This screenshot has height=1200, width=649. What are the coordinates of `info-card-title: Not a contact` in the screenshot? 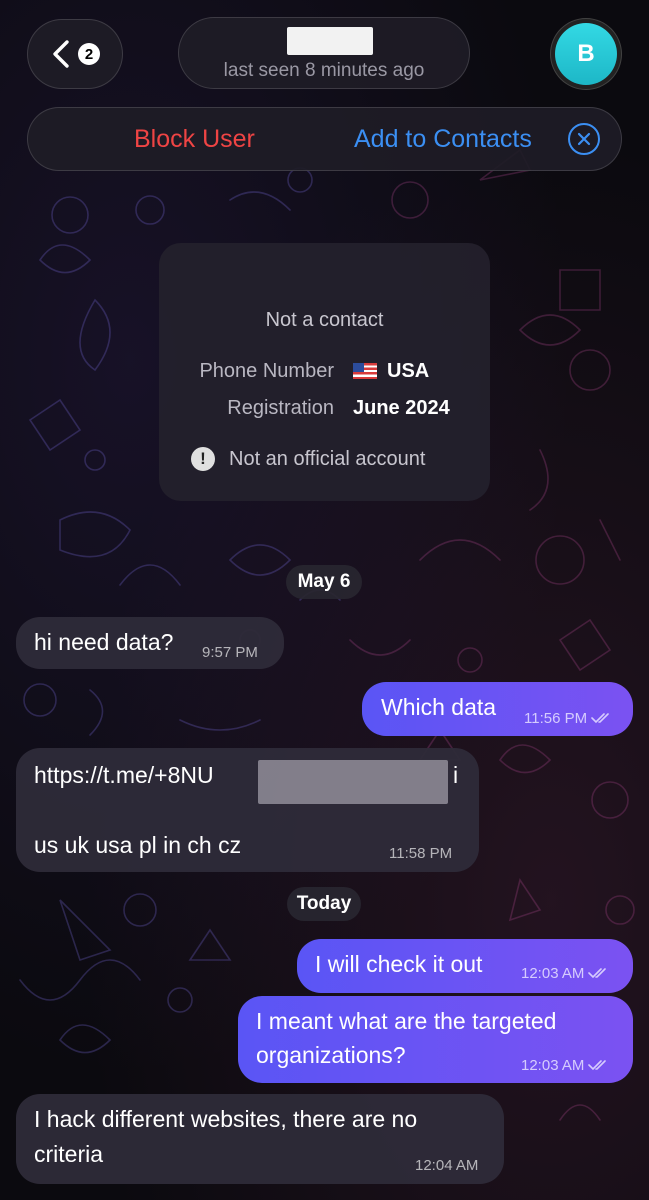 It's located at (324, 320).